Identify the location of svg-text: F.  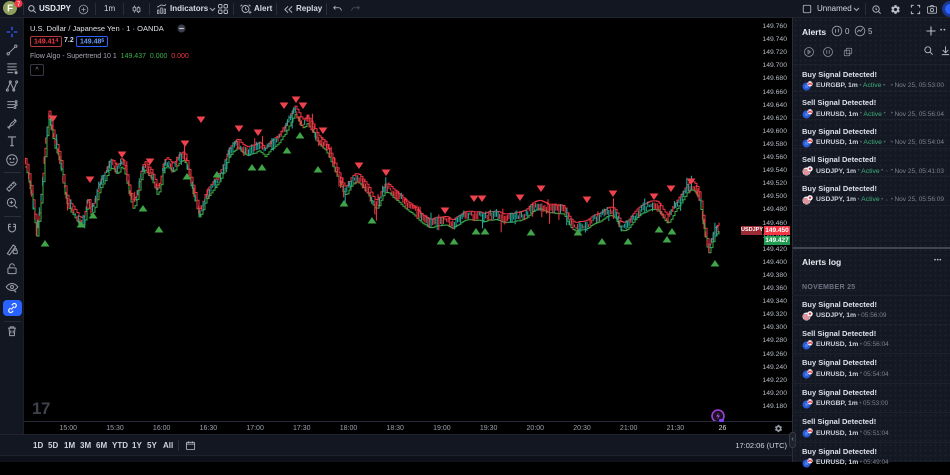
(10, 9).